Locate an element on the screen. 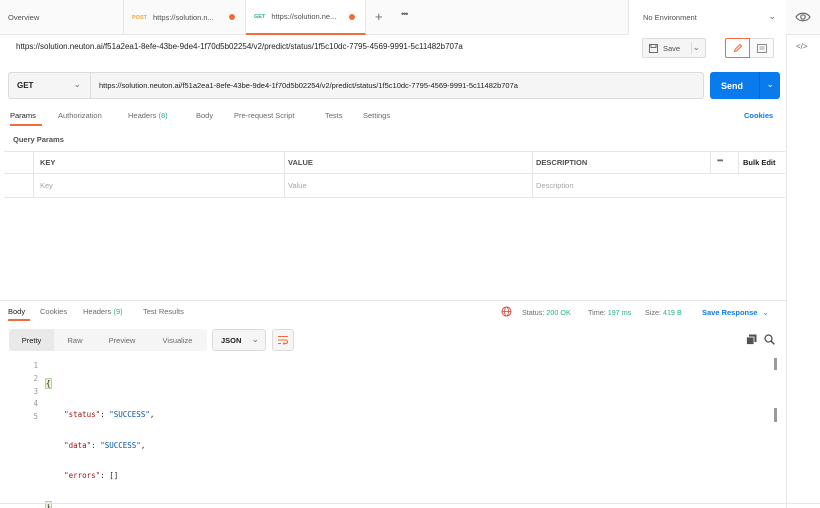  view-preview-button: Preview is located at coordinates (122, 340).